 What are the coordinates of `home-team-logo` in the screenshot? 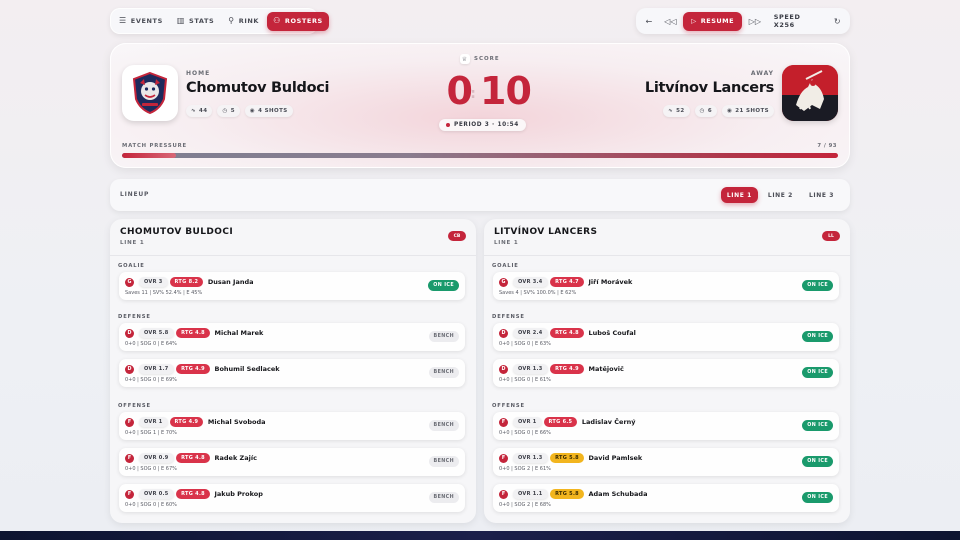 It's located at (150, 93).